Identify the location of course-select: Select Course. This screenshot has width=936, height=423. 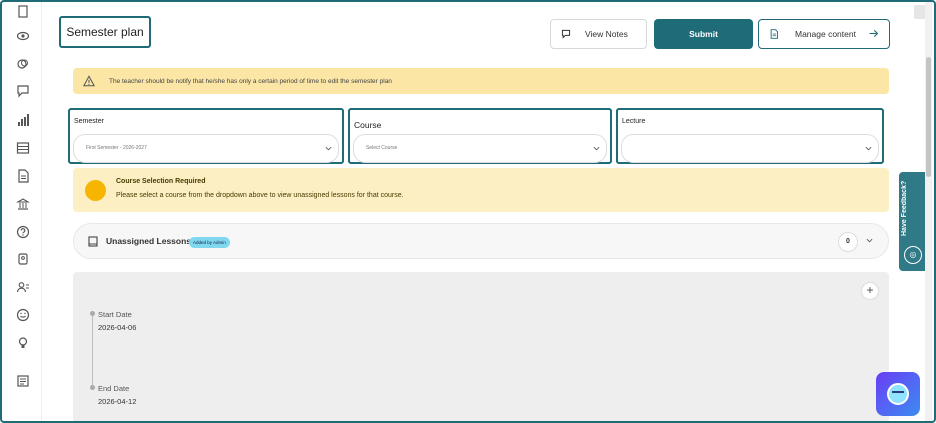
(480, 148).